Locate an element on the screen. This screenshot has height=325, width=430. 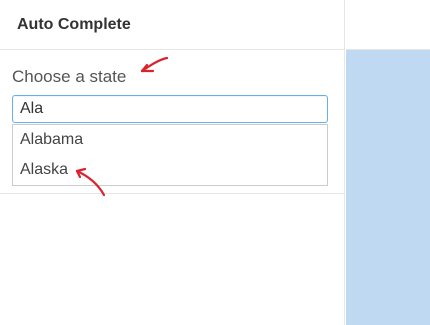
state-search-input is located at coordinates (170, 109).